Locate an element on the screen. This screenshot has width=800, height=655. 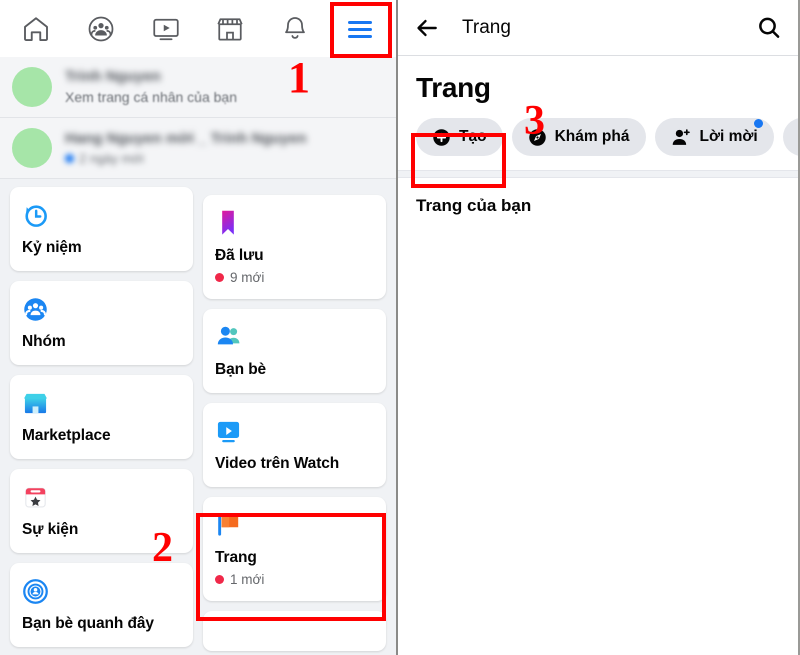
shortcut-subtitle: 2 ngày mới is located at coordinates (111, 158).